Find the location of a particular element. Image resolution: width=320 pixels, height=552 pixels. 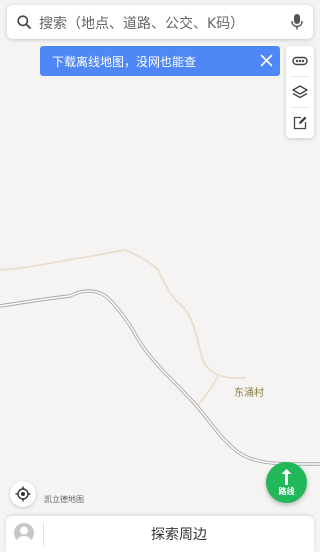

search-icon is located at coordinates (24, 22).